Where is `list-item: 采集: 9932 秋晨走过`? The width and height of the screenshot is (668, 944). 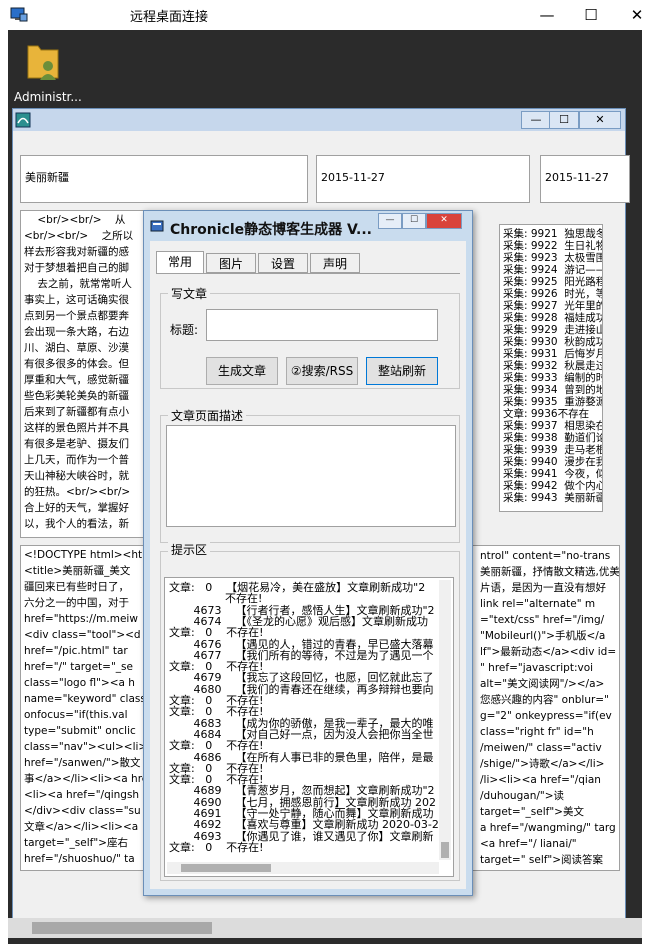
list-item: 采集: 9932 秋晨走过 is located at coordinates (553, 366).